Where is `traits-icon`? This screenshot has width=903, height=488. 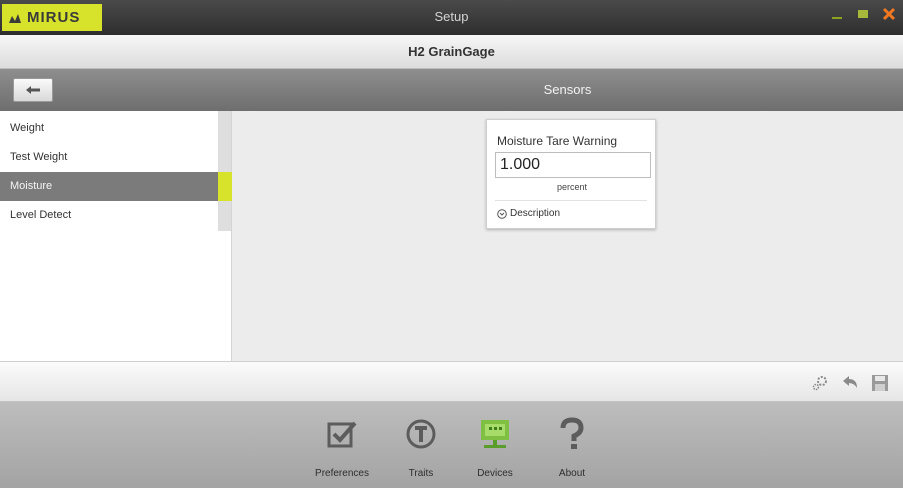
traits-icon is located at coordinates (421, 434).